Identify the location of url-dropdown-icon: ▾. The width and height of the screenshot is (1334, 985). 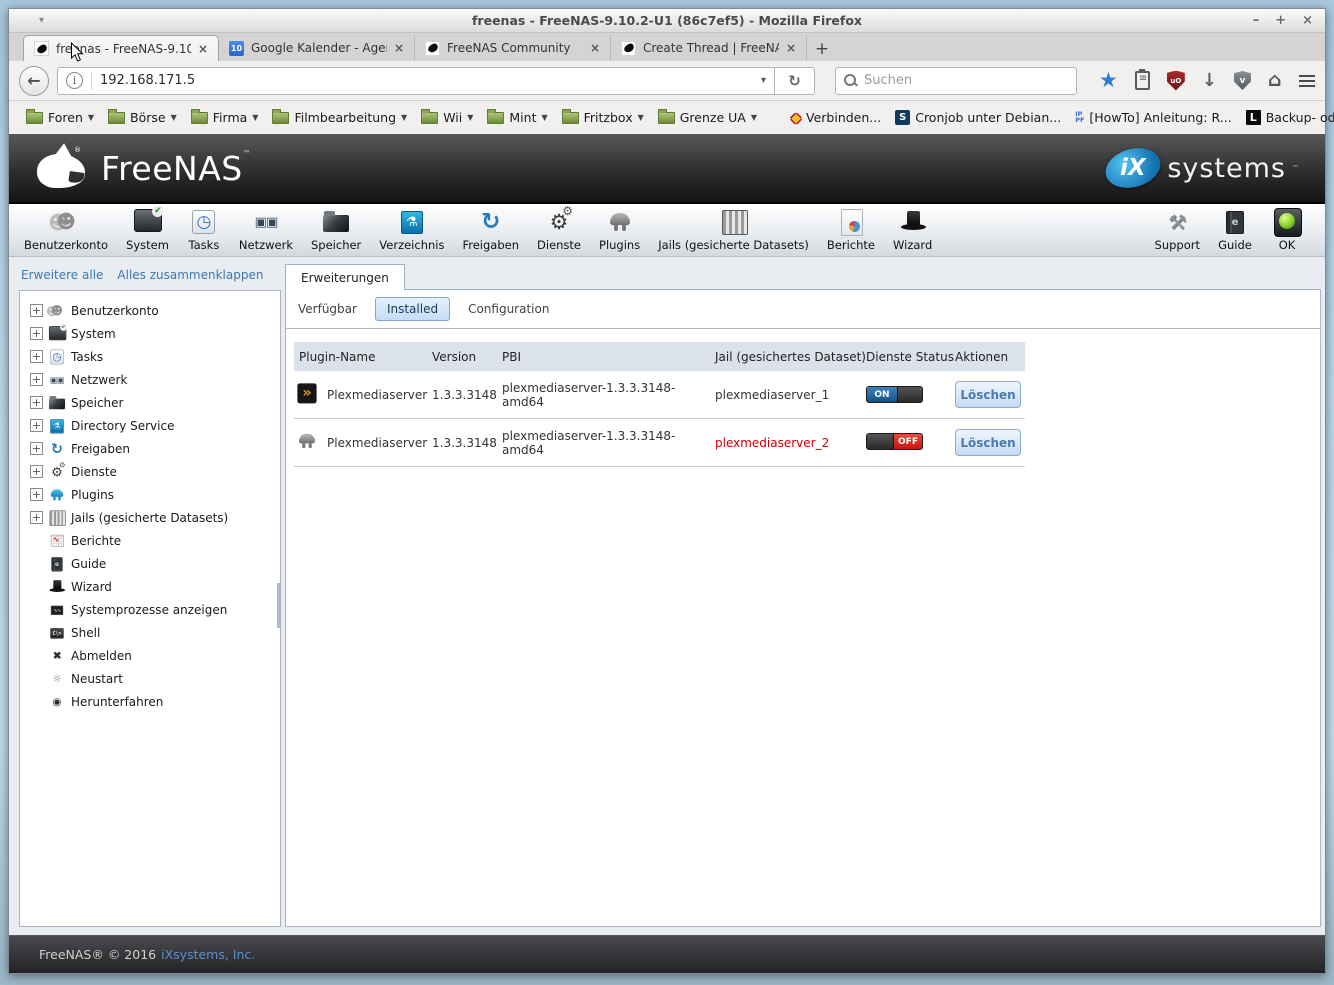
(763, 80).